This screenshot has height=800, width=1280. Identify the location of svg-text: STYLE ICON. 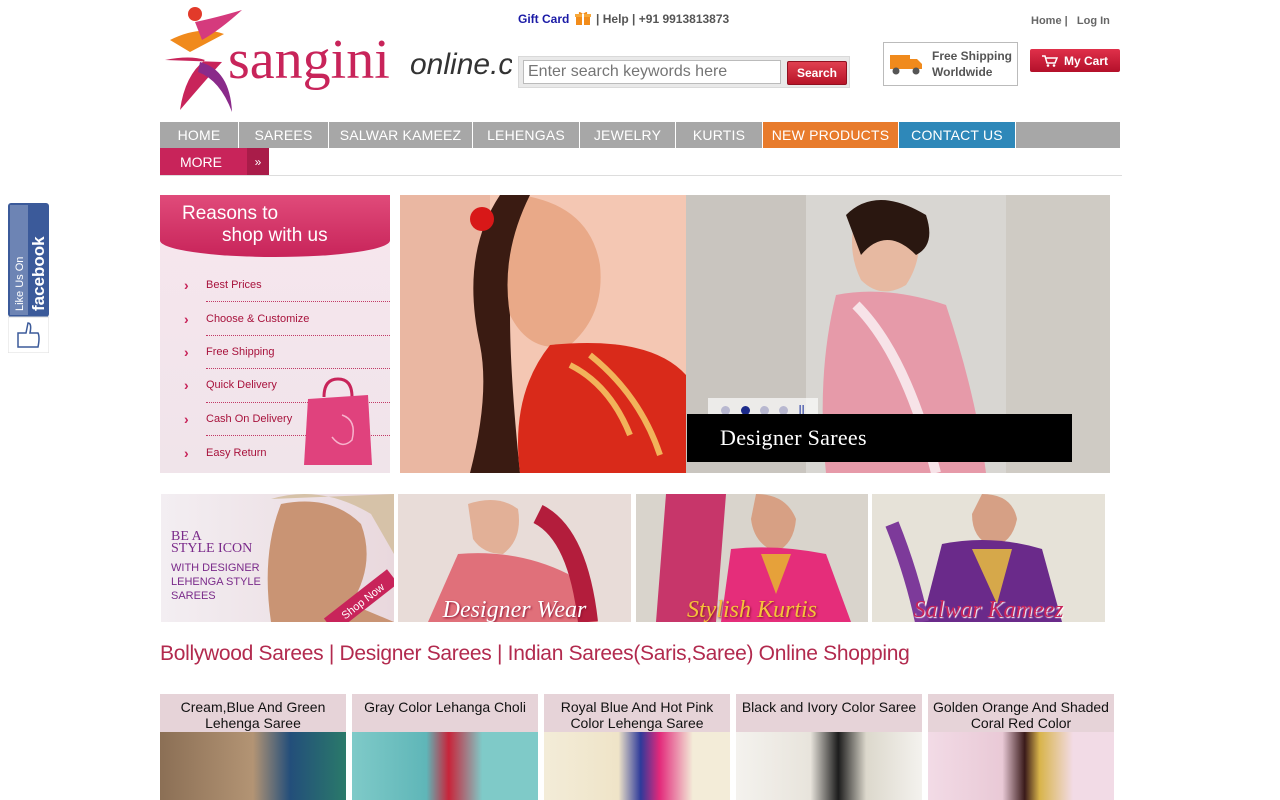
(211, 548).